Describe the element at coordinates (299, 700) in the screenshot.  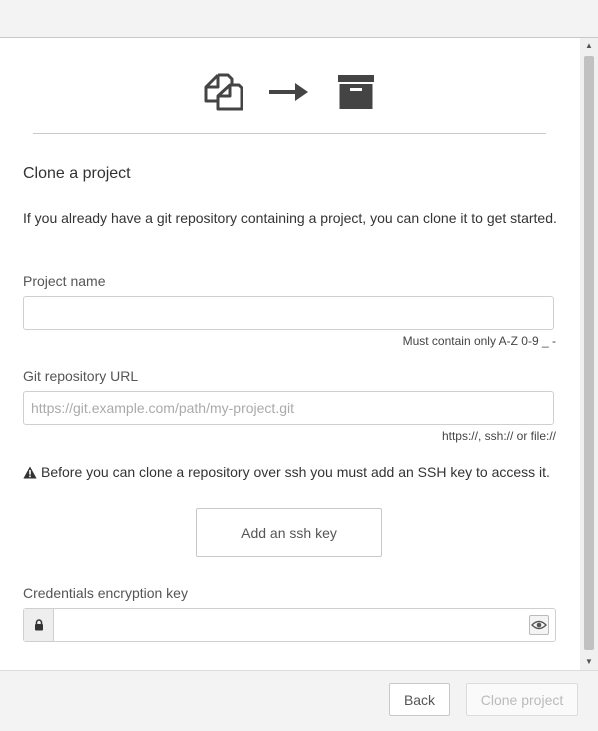
I see `dialog-footer: Back Clone project` at that location.